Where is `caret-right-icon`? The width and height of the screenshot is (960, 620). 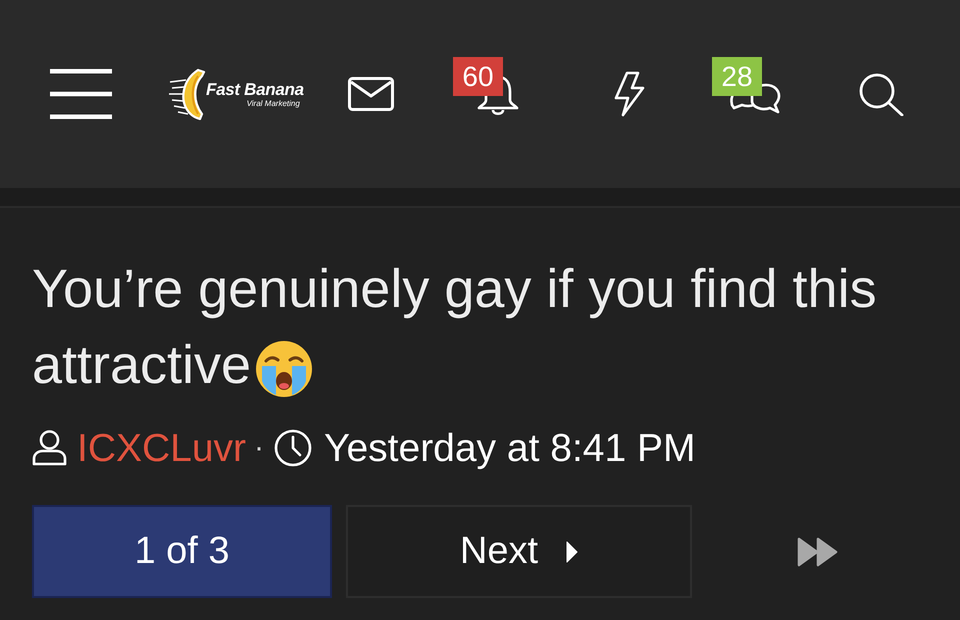
caret-right-icon is located at coordinates (572, 551).